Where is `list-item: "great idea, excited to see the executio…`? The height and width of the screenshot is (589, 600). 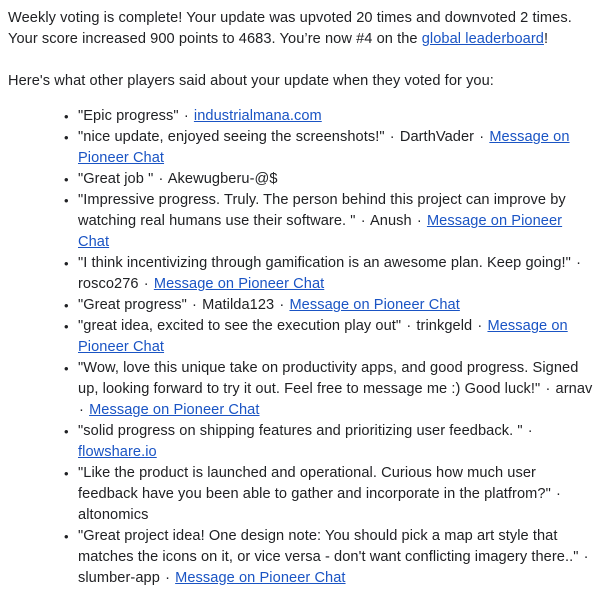
list-item: "great idea, excited to see the executio… is located at coordinates (301, 337).